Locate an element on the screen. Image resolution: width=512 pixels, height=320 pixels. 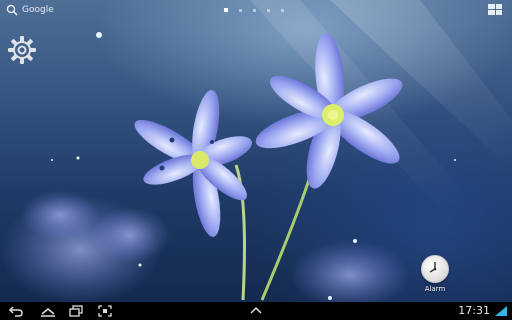
settings-shortcut is located at coordinates (22, 50).